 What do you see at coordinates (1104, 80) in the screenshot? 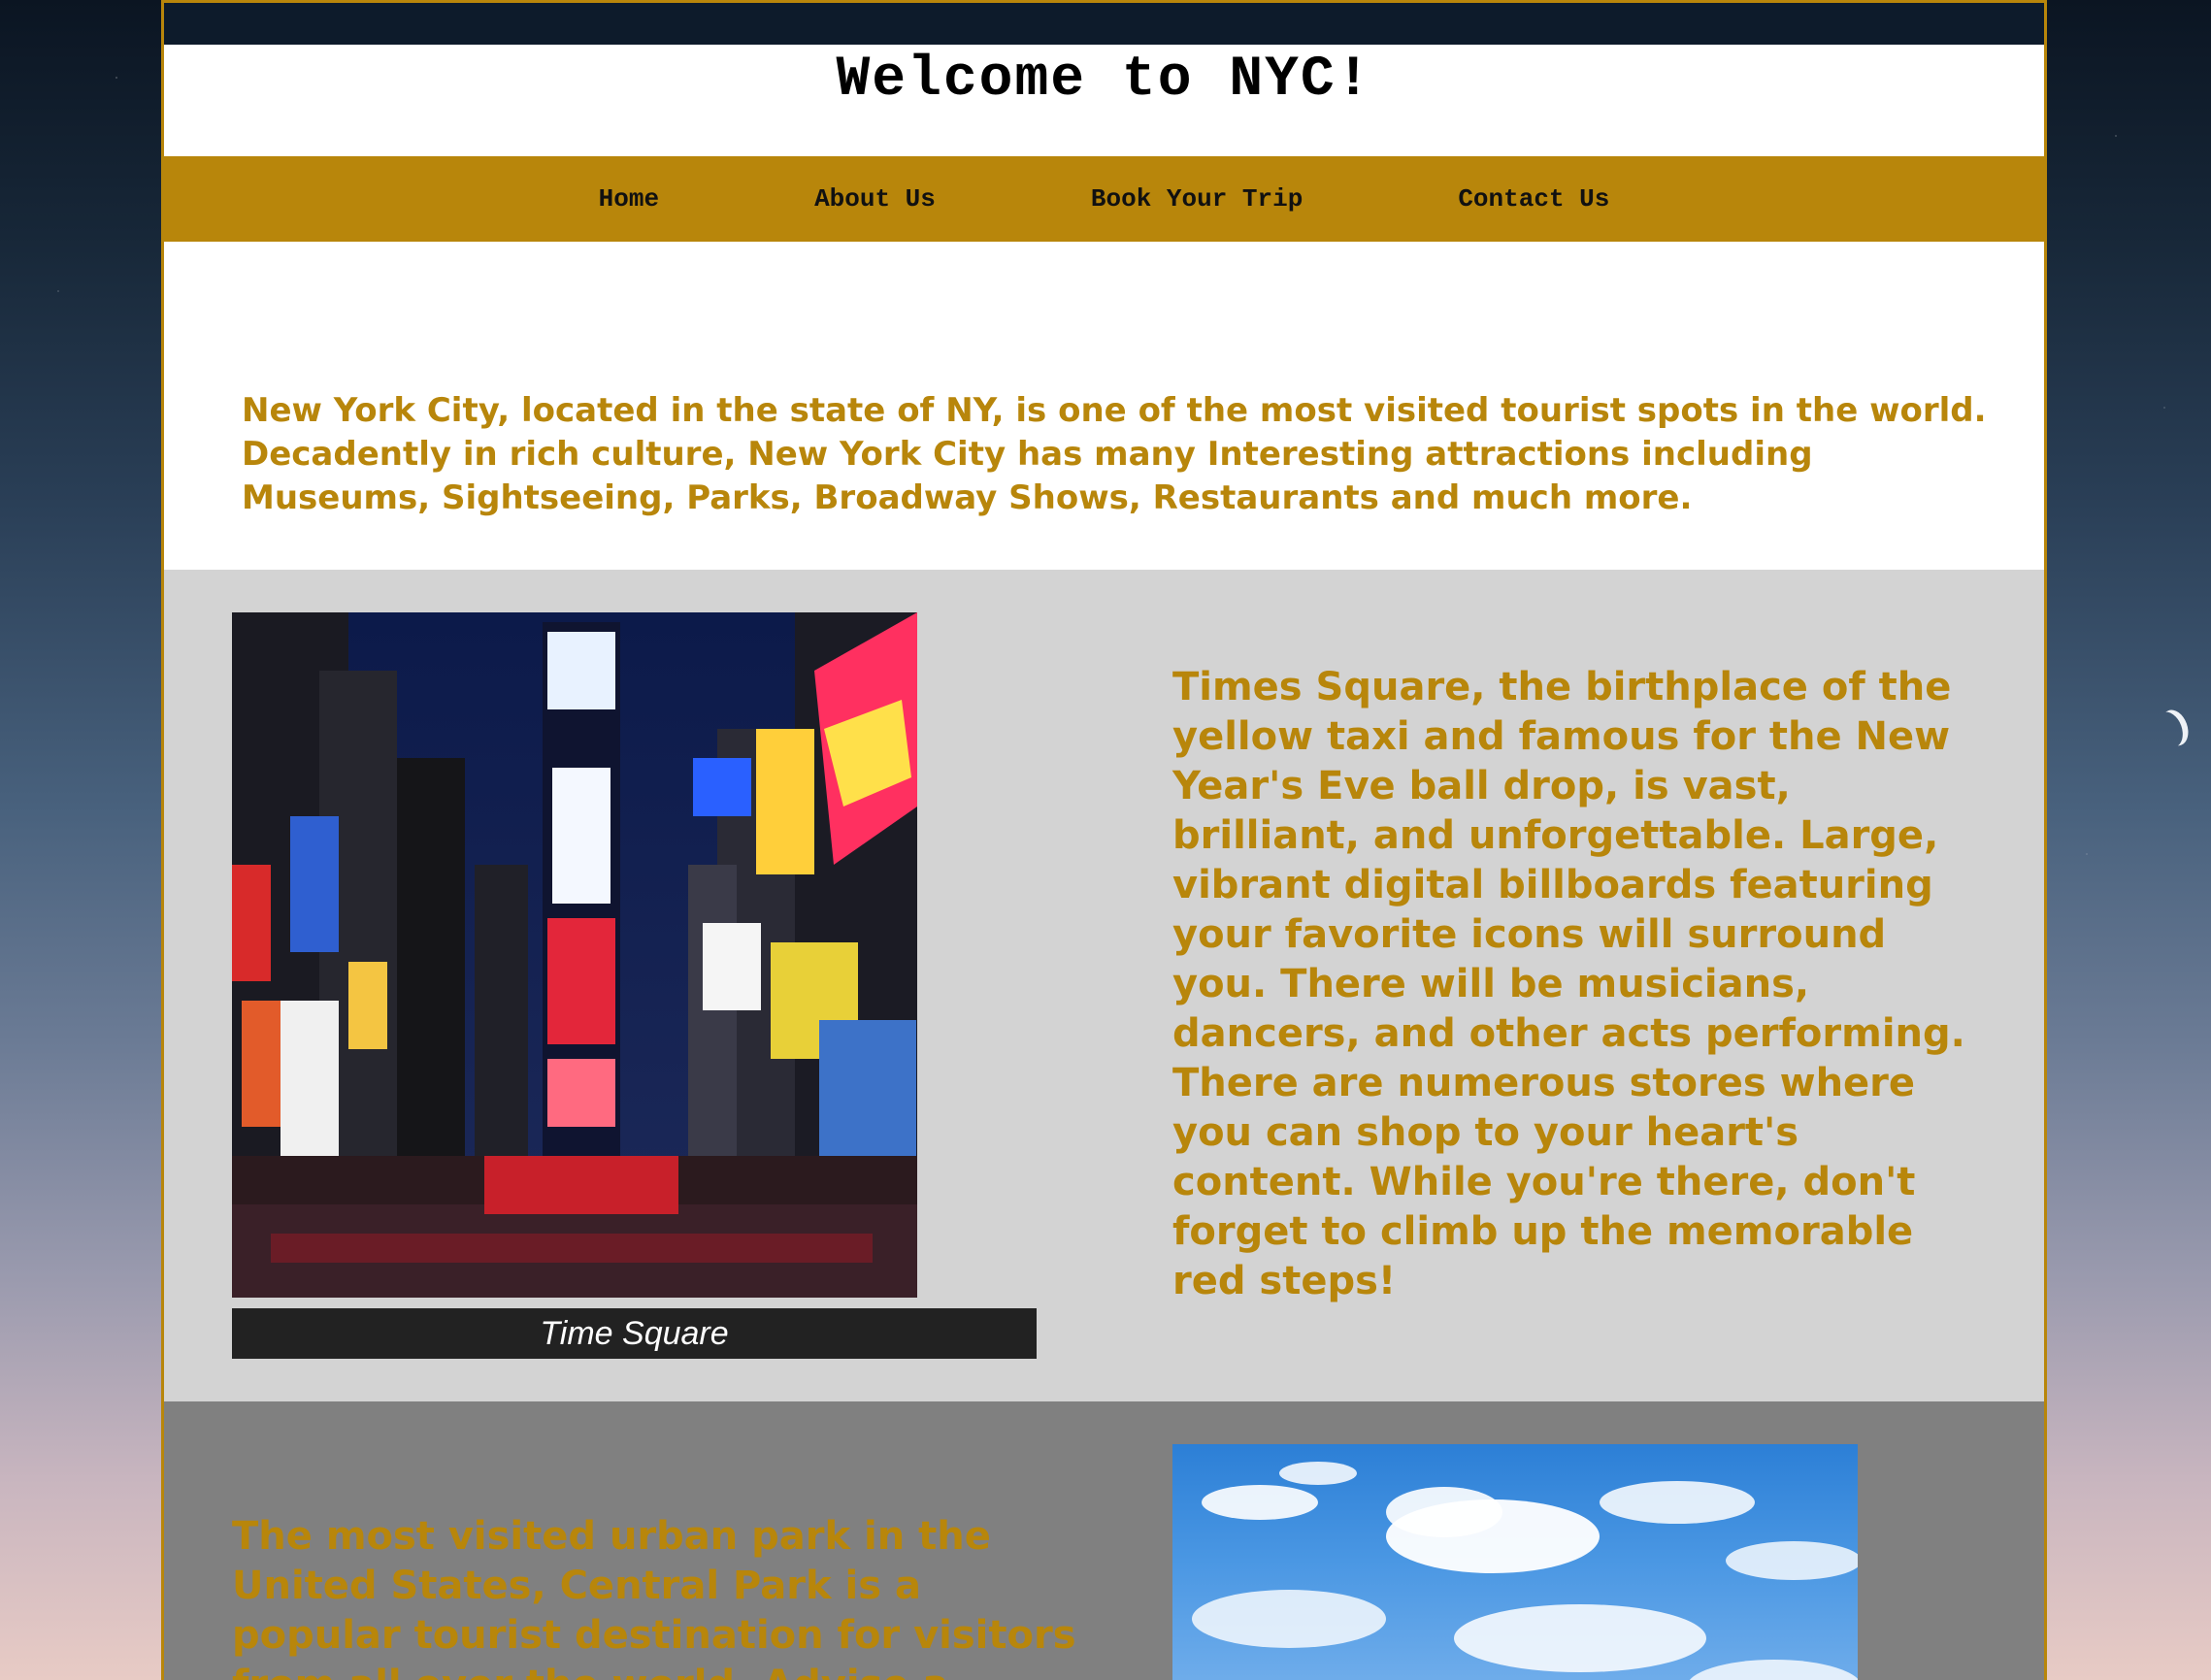
I see `page-title: Welcome to NYC!` at bounding box center [1104, 80].